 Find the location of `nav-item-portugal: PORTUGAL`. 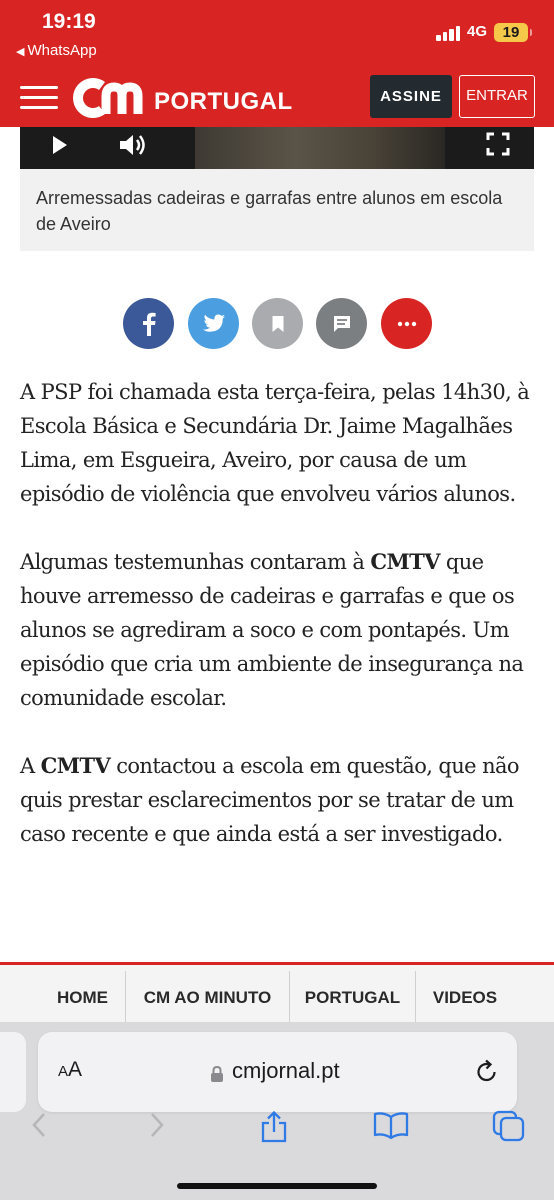

nav-item-portugal: PORTUGAL is located at coordinates (352, 994).